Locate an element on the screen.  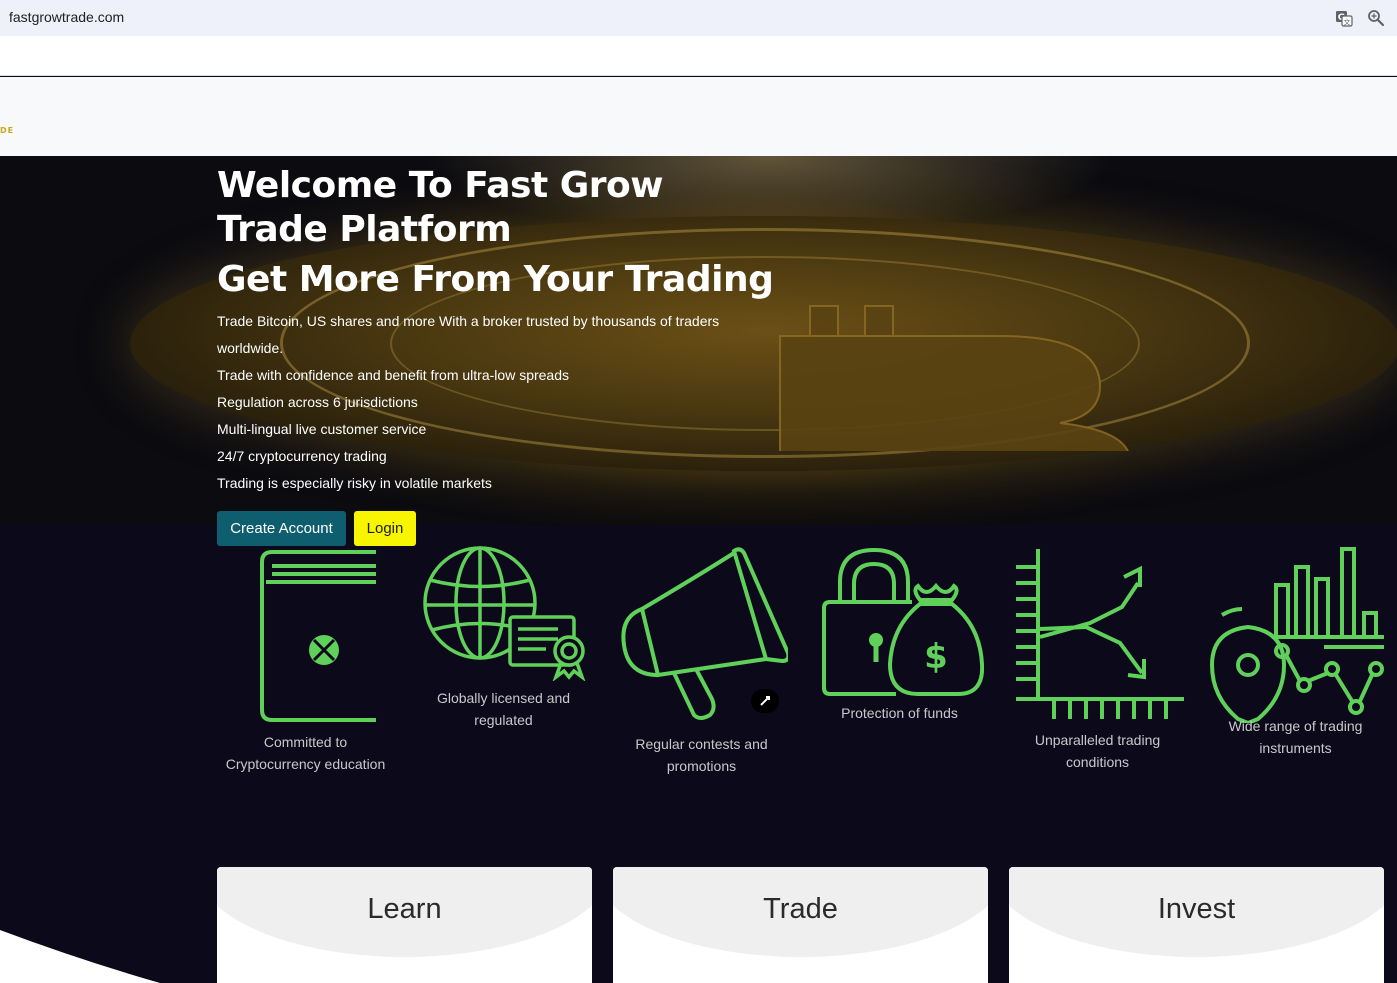
trend-chart-icon is located at coordinates (1099, 634).